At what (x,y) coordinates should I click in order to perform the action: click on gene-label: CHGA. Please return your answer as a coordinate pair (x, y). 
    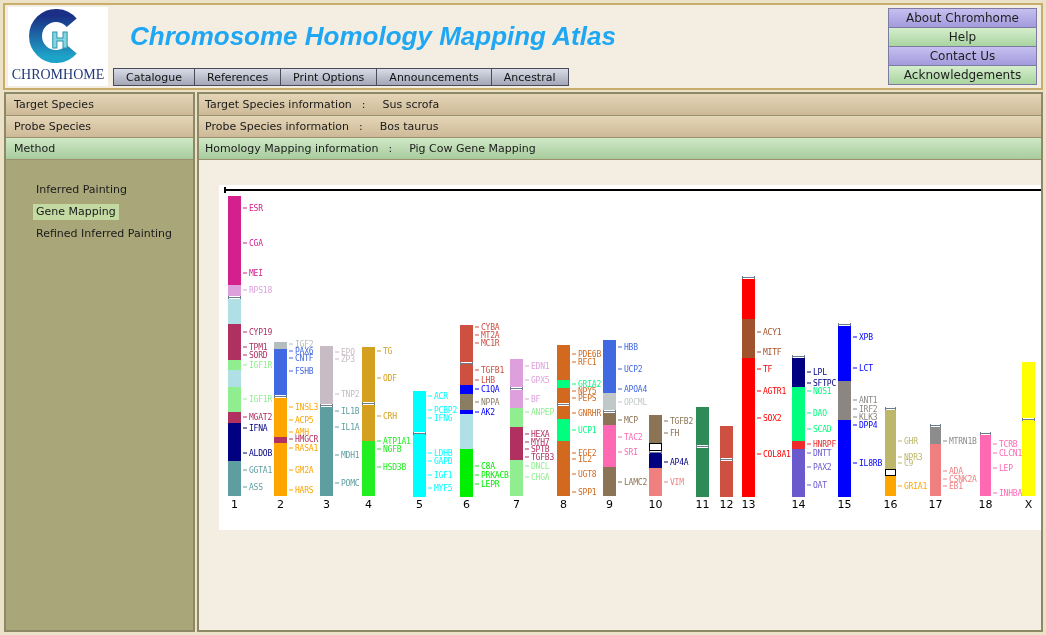
    Looking at the image, I should click on (540, 477).